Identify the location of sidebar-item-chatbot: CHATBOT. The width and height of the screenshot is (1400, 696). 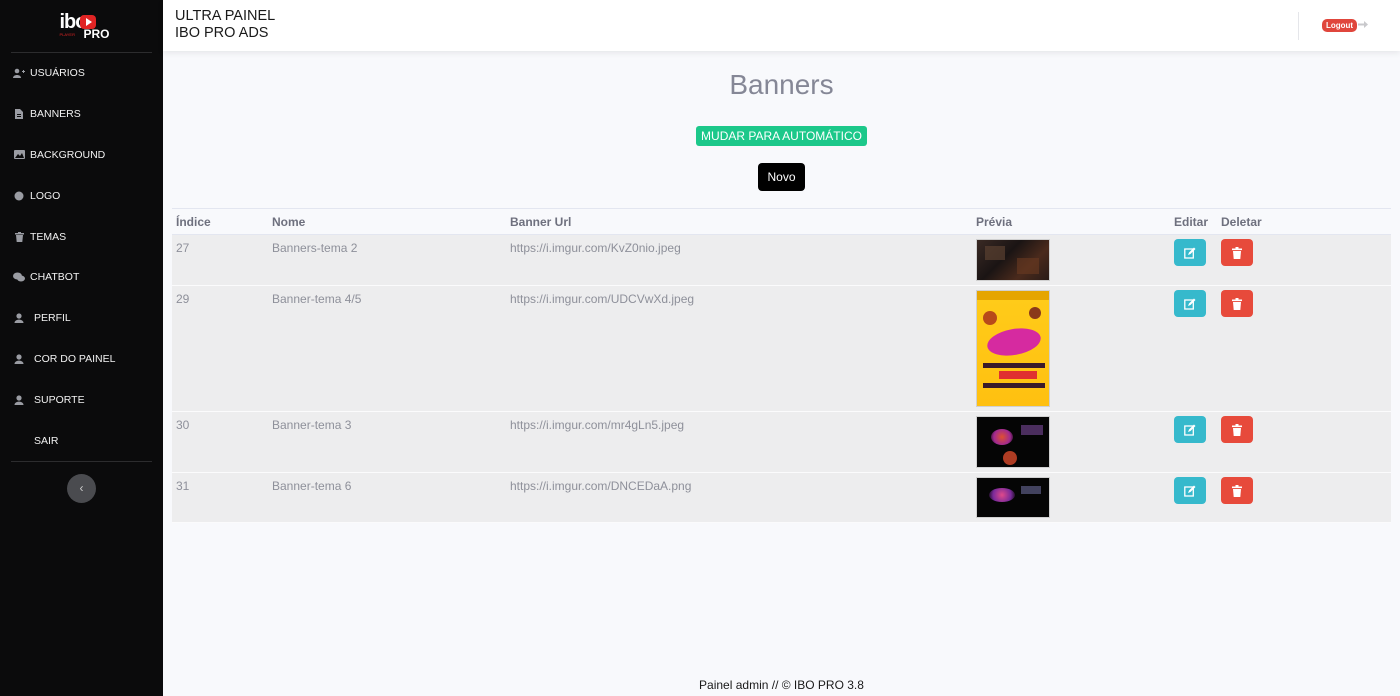
(81, 277).